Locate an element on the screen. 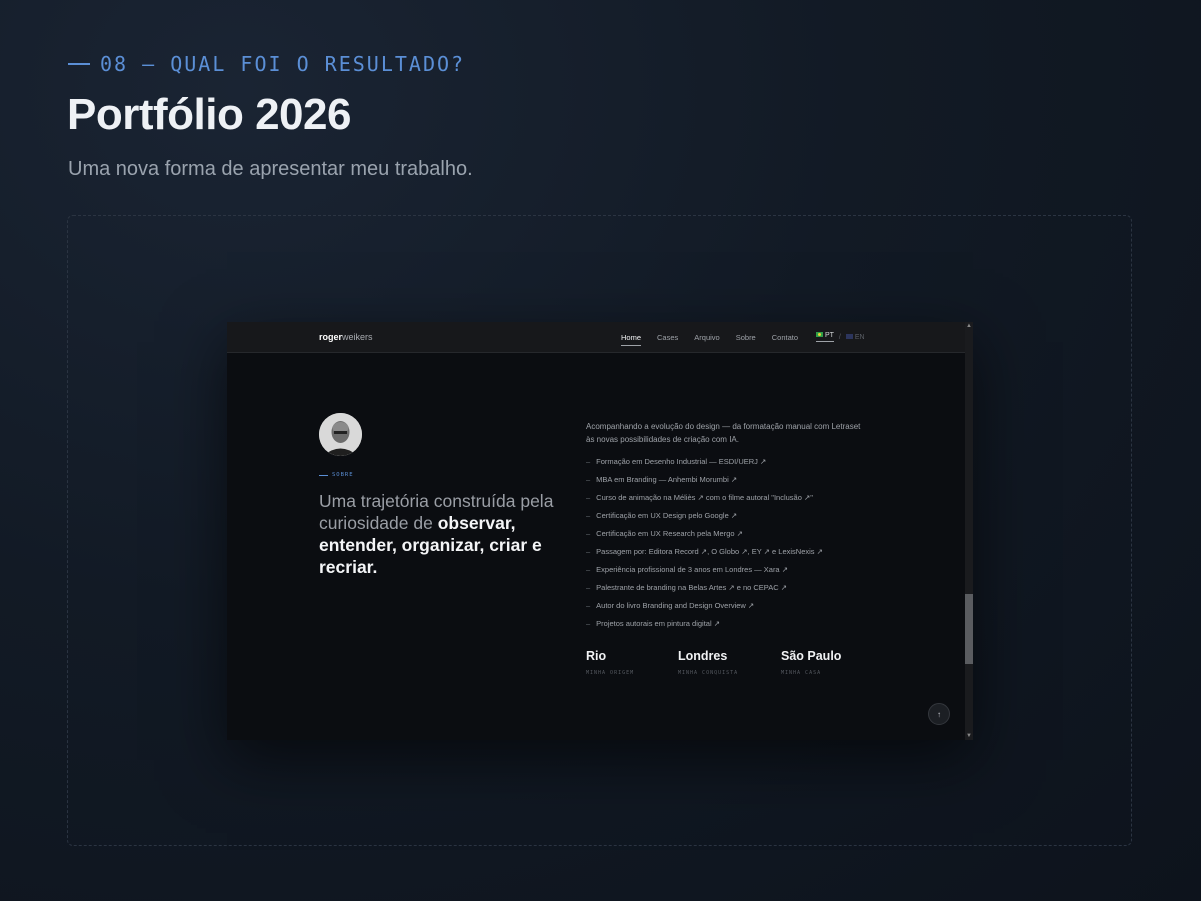 The image size is (1201, 901). list-item-text: Certificação em UX Design pelo Google ↗ is located at coordinates (667, 515).